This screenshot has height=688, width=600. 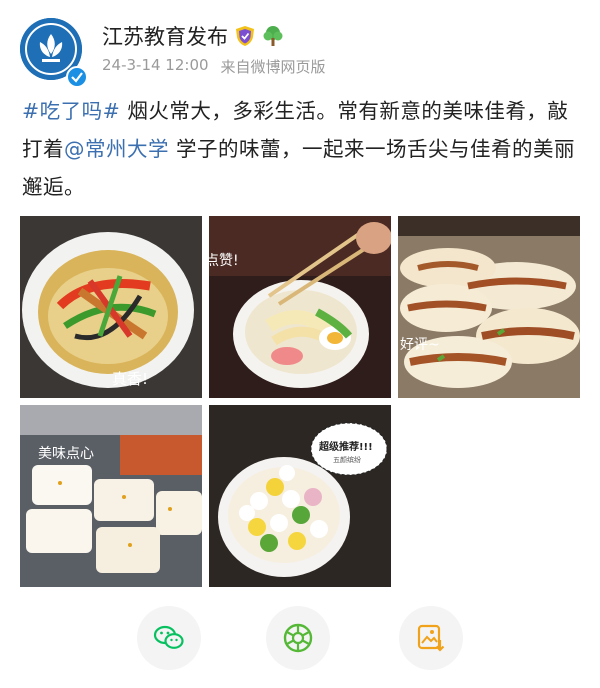 I want to click on sticker-subtext: 五颜缤纷, so click(x=347, y=460).